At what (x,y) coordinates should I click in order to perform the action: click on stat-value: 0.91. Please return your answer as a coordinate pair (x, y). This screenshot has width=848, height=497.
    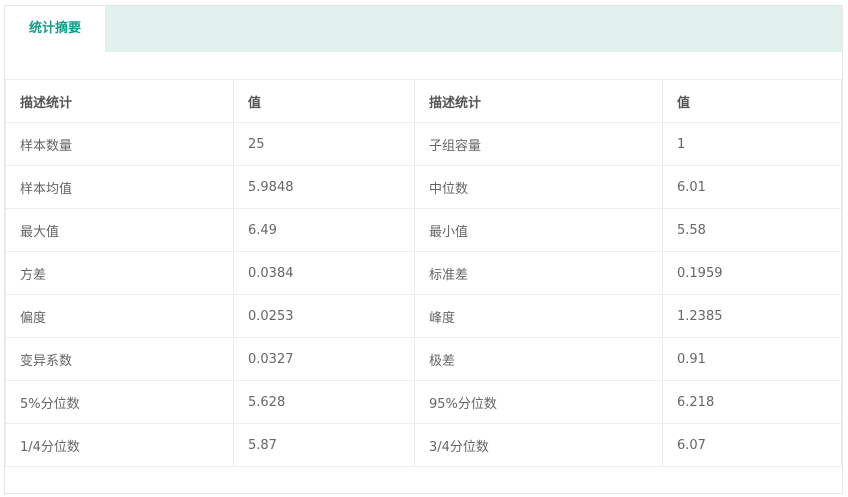
    Looking at the image, I should click on (752, 359).